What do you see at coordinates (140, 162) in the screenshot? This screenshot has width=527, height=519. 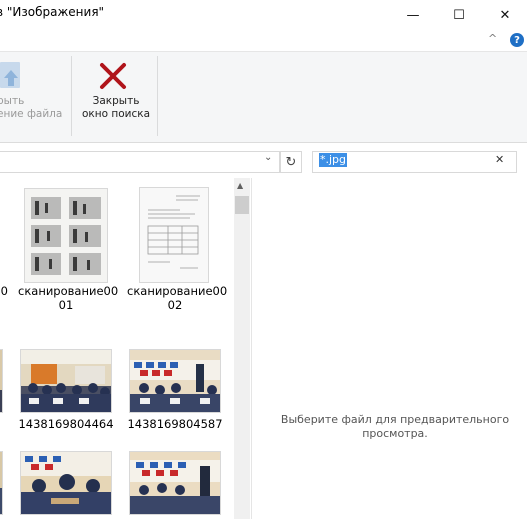 I see `address-bar` at bounding box center [140, 162].